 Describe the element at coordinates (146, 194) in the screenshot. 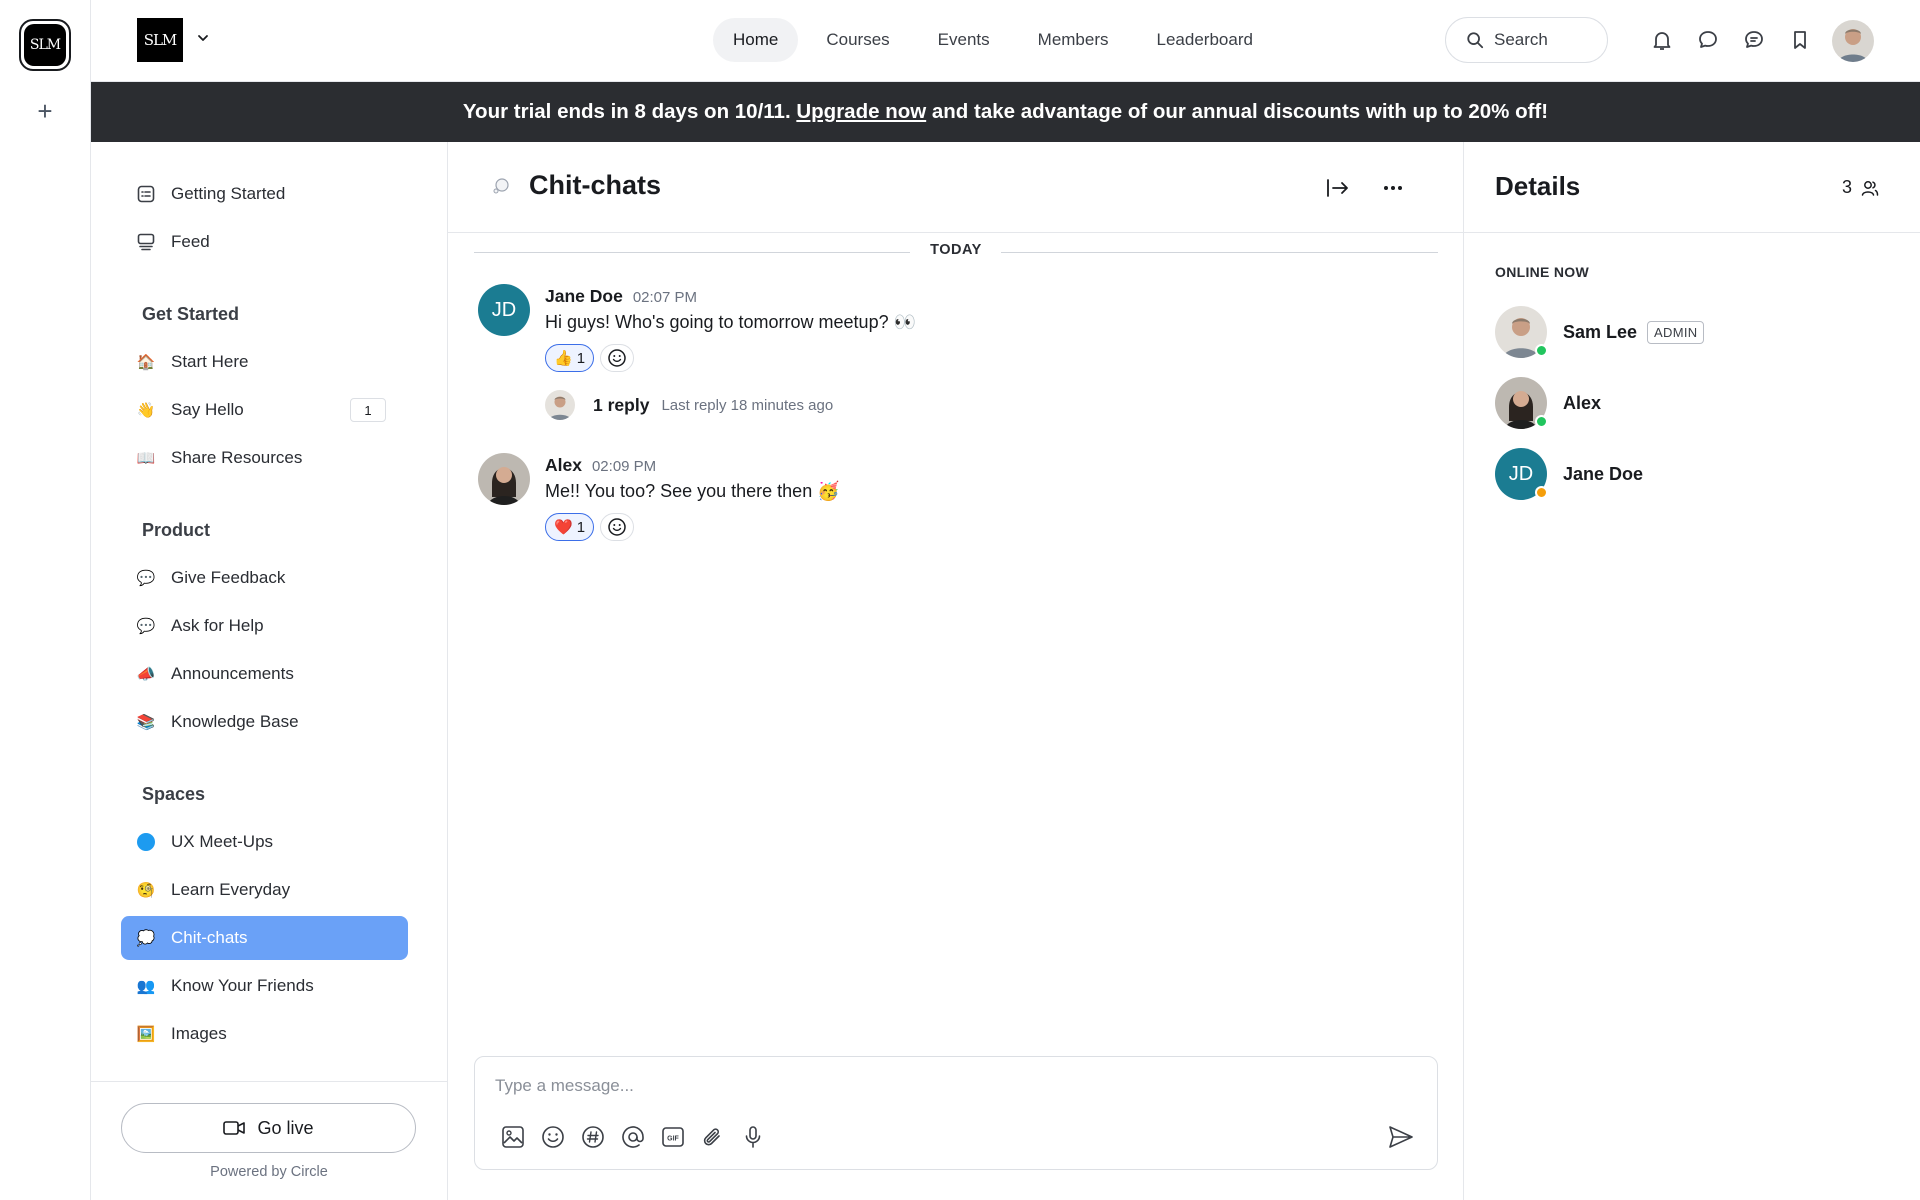

I see `checklist-icon` at that location.